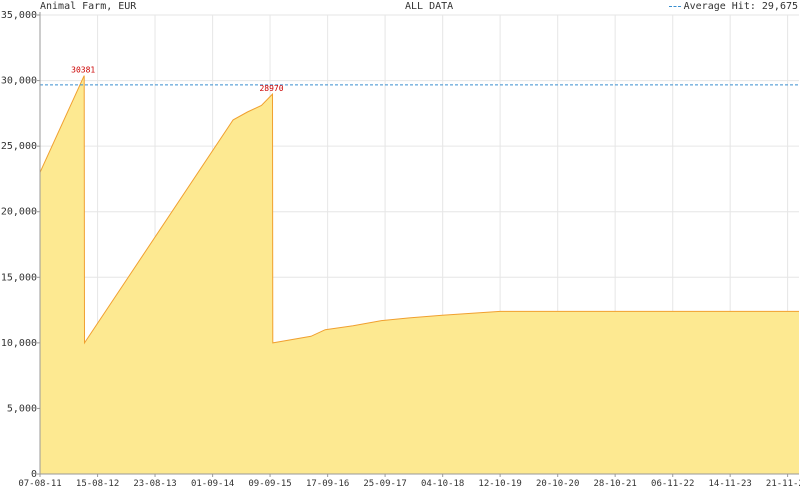 The image size is (800, 490). What do you see at coordinates (19, 343) in the screenshot?
I see `y-tick-label: 10,000` at bounding box center [19, 343].